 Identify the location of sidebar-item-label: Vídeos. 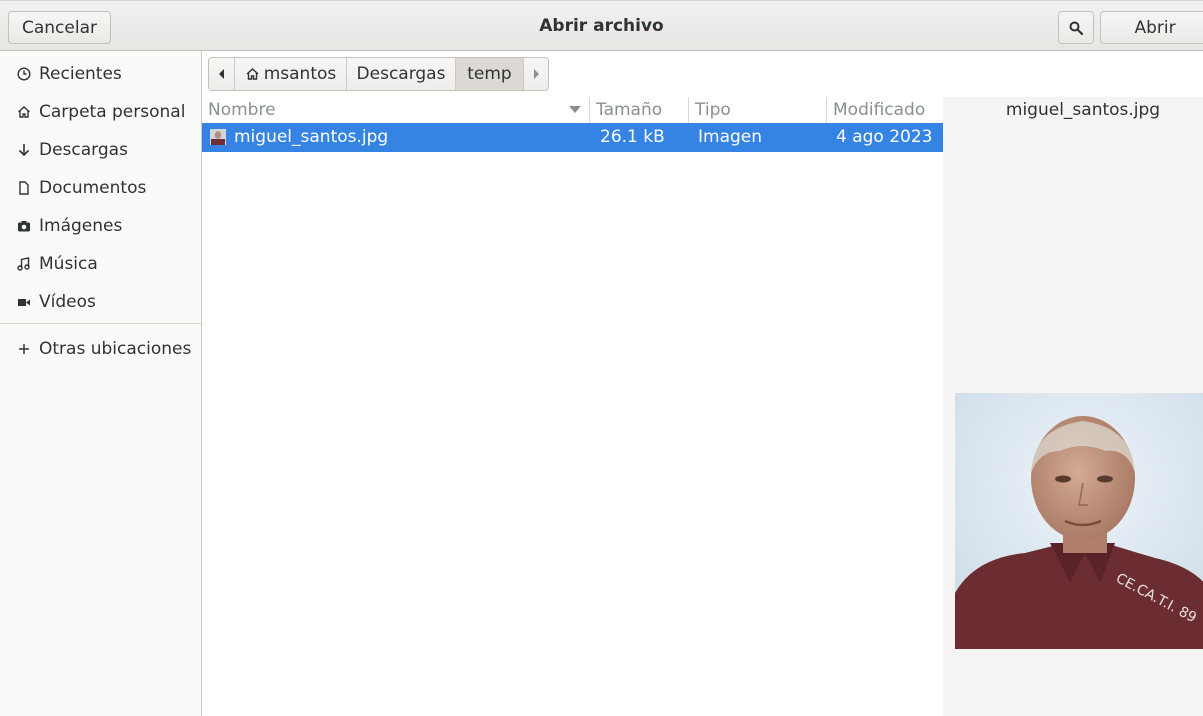
(67, 302).